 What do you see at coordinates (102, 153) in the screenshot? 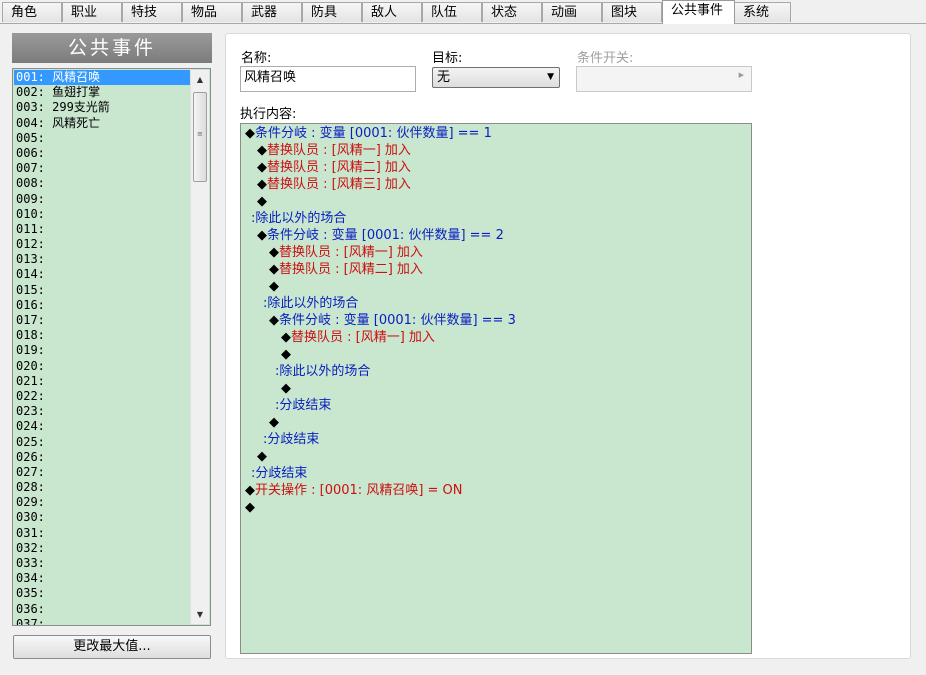
I see `list-item: 006:` at bounding box center [102, 153].